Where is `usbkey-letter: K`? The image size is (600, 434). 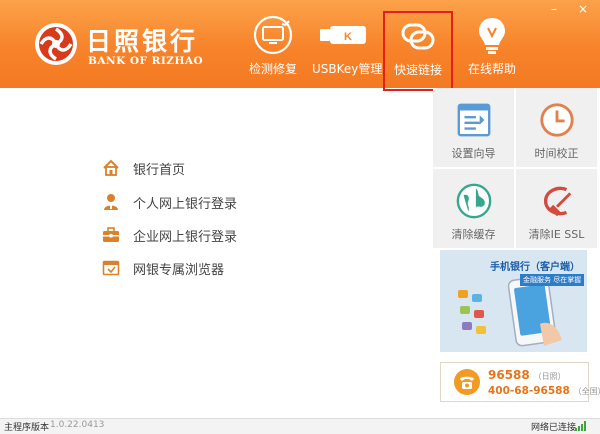 usbkey-letter: K is located at coordinates (348, 37).